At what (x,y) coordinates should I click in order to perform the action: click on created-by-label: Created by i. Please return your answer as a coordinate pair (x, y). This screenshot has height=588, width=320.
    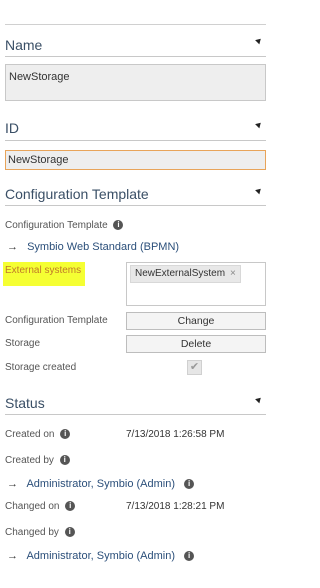
    Looking at the image, I should click on (37, 461).